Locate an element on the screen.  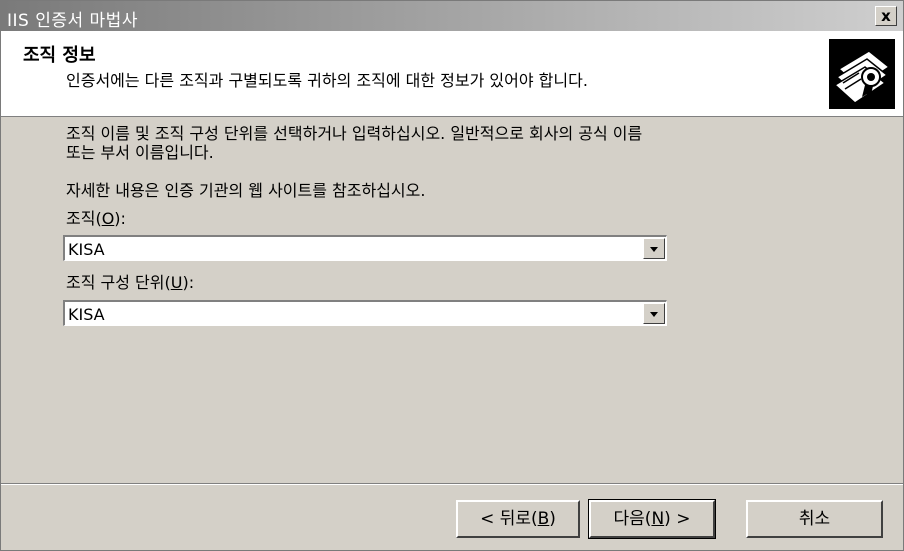
org-unit-label: 조직 구성 단위(U): is located at coordinates (130, 282).